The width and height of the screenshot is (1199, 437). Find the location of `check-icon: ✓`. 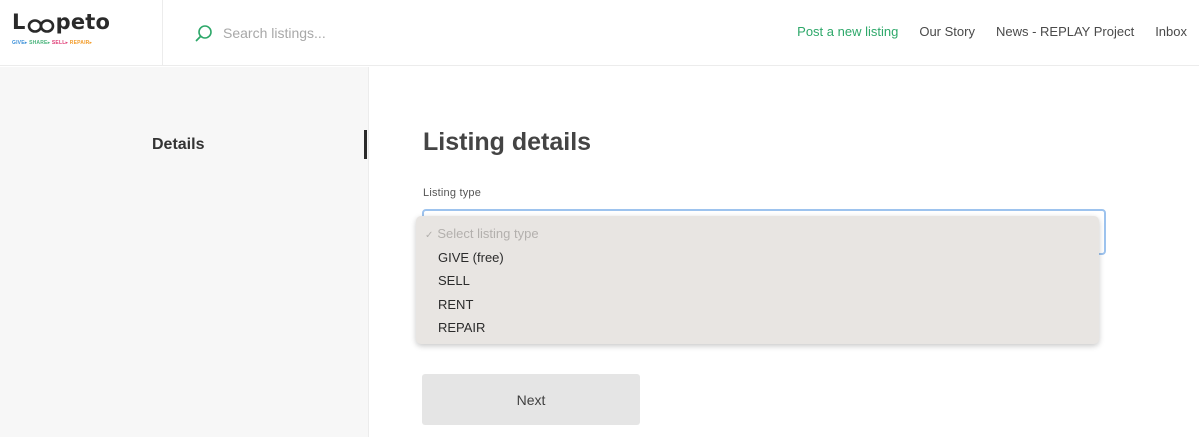

check-icon: ✓ is located at coordinates (429, 235).